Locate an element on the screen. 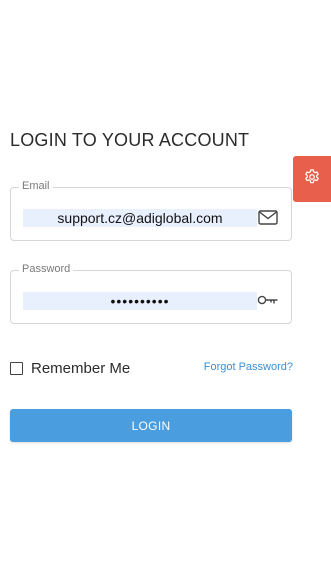 The height and width of the screenshot is (585, 331). key-icon is located at coordinates (268, 300).